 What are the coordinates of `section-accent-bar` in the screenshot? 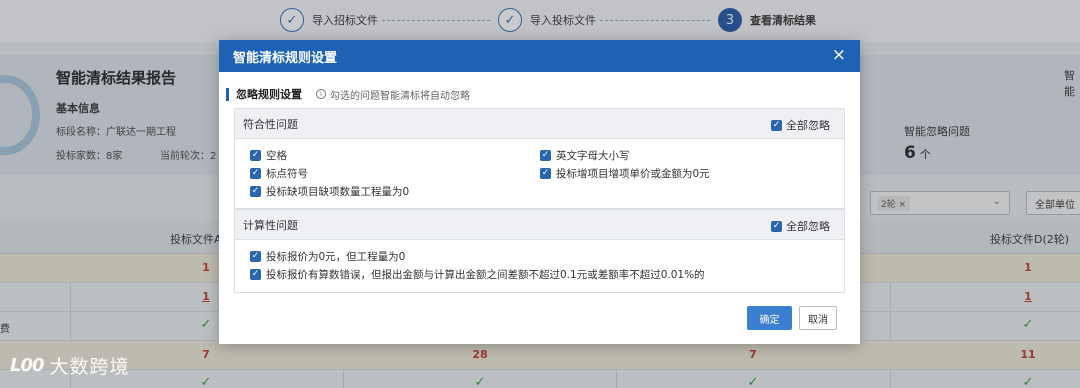 It's located at (227, 94).